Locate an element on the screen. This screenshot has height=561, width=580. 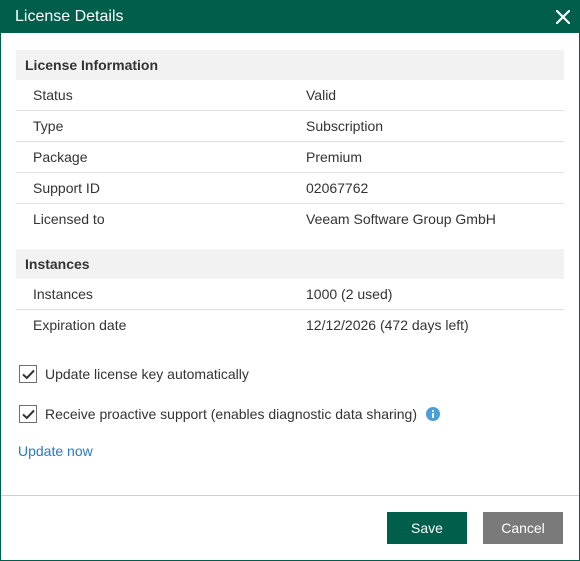
table-row: Status Valid is located at coordinates (290, 95).